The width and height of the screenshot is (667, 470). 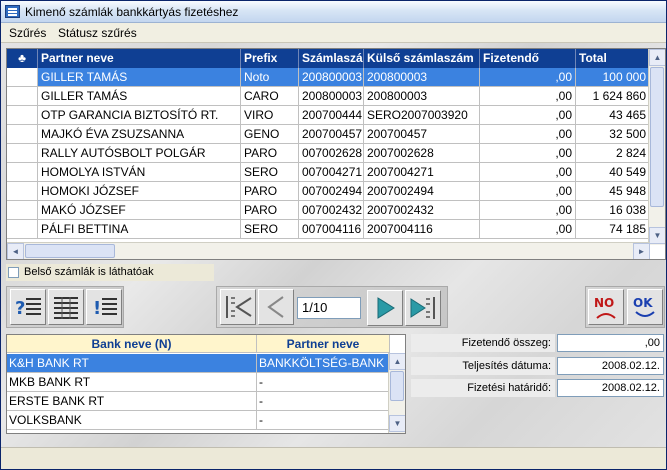 What do you see at coordinates (610, 343) in the screenshot?
I see `fizetendo-field: ,00` at bounding box center [610, 343].